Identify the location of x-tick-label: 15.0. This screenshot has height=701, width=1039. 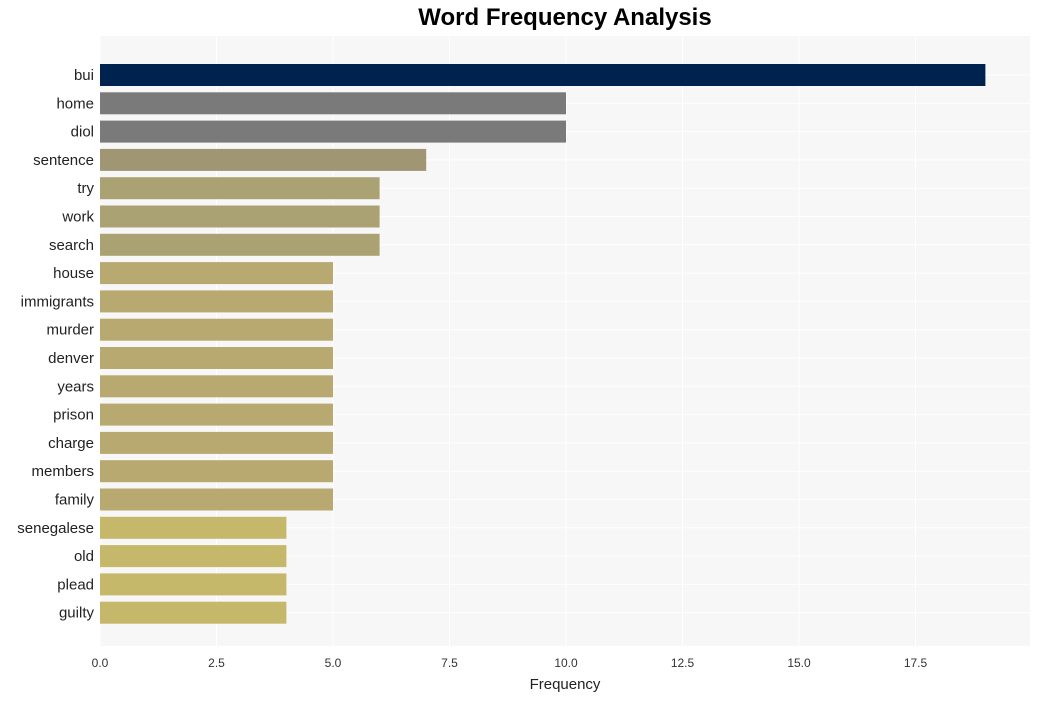
(799, 663).